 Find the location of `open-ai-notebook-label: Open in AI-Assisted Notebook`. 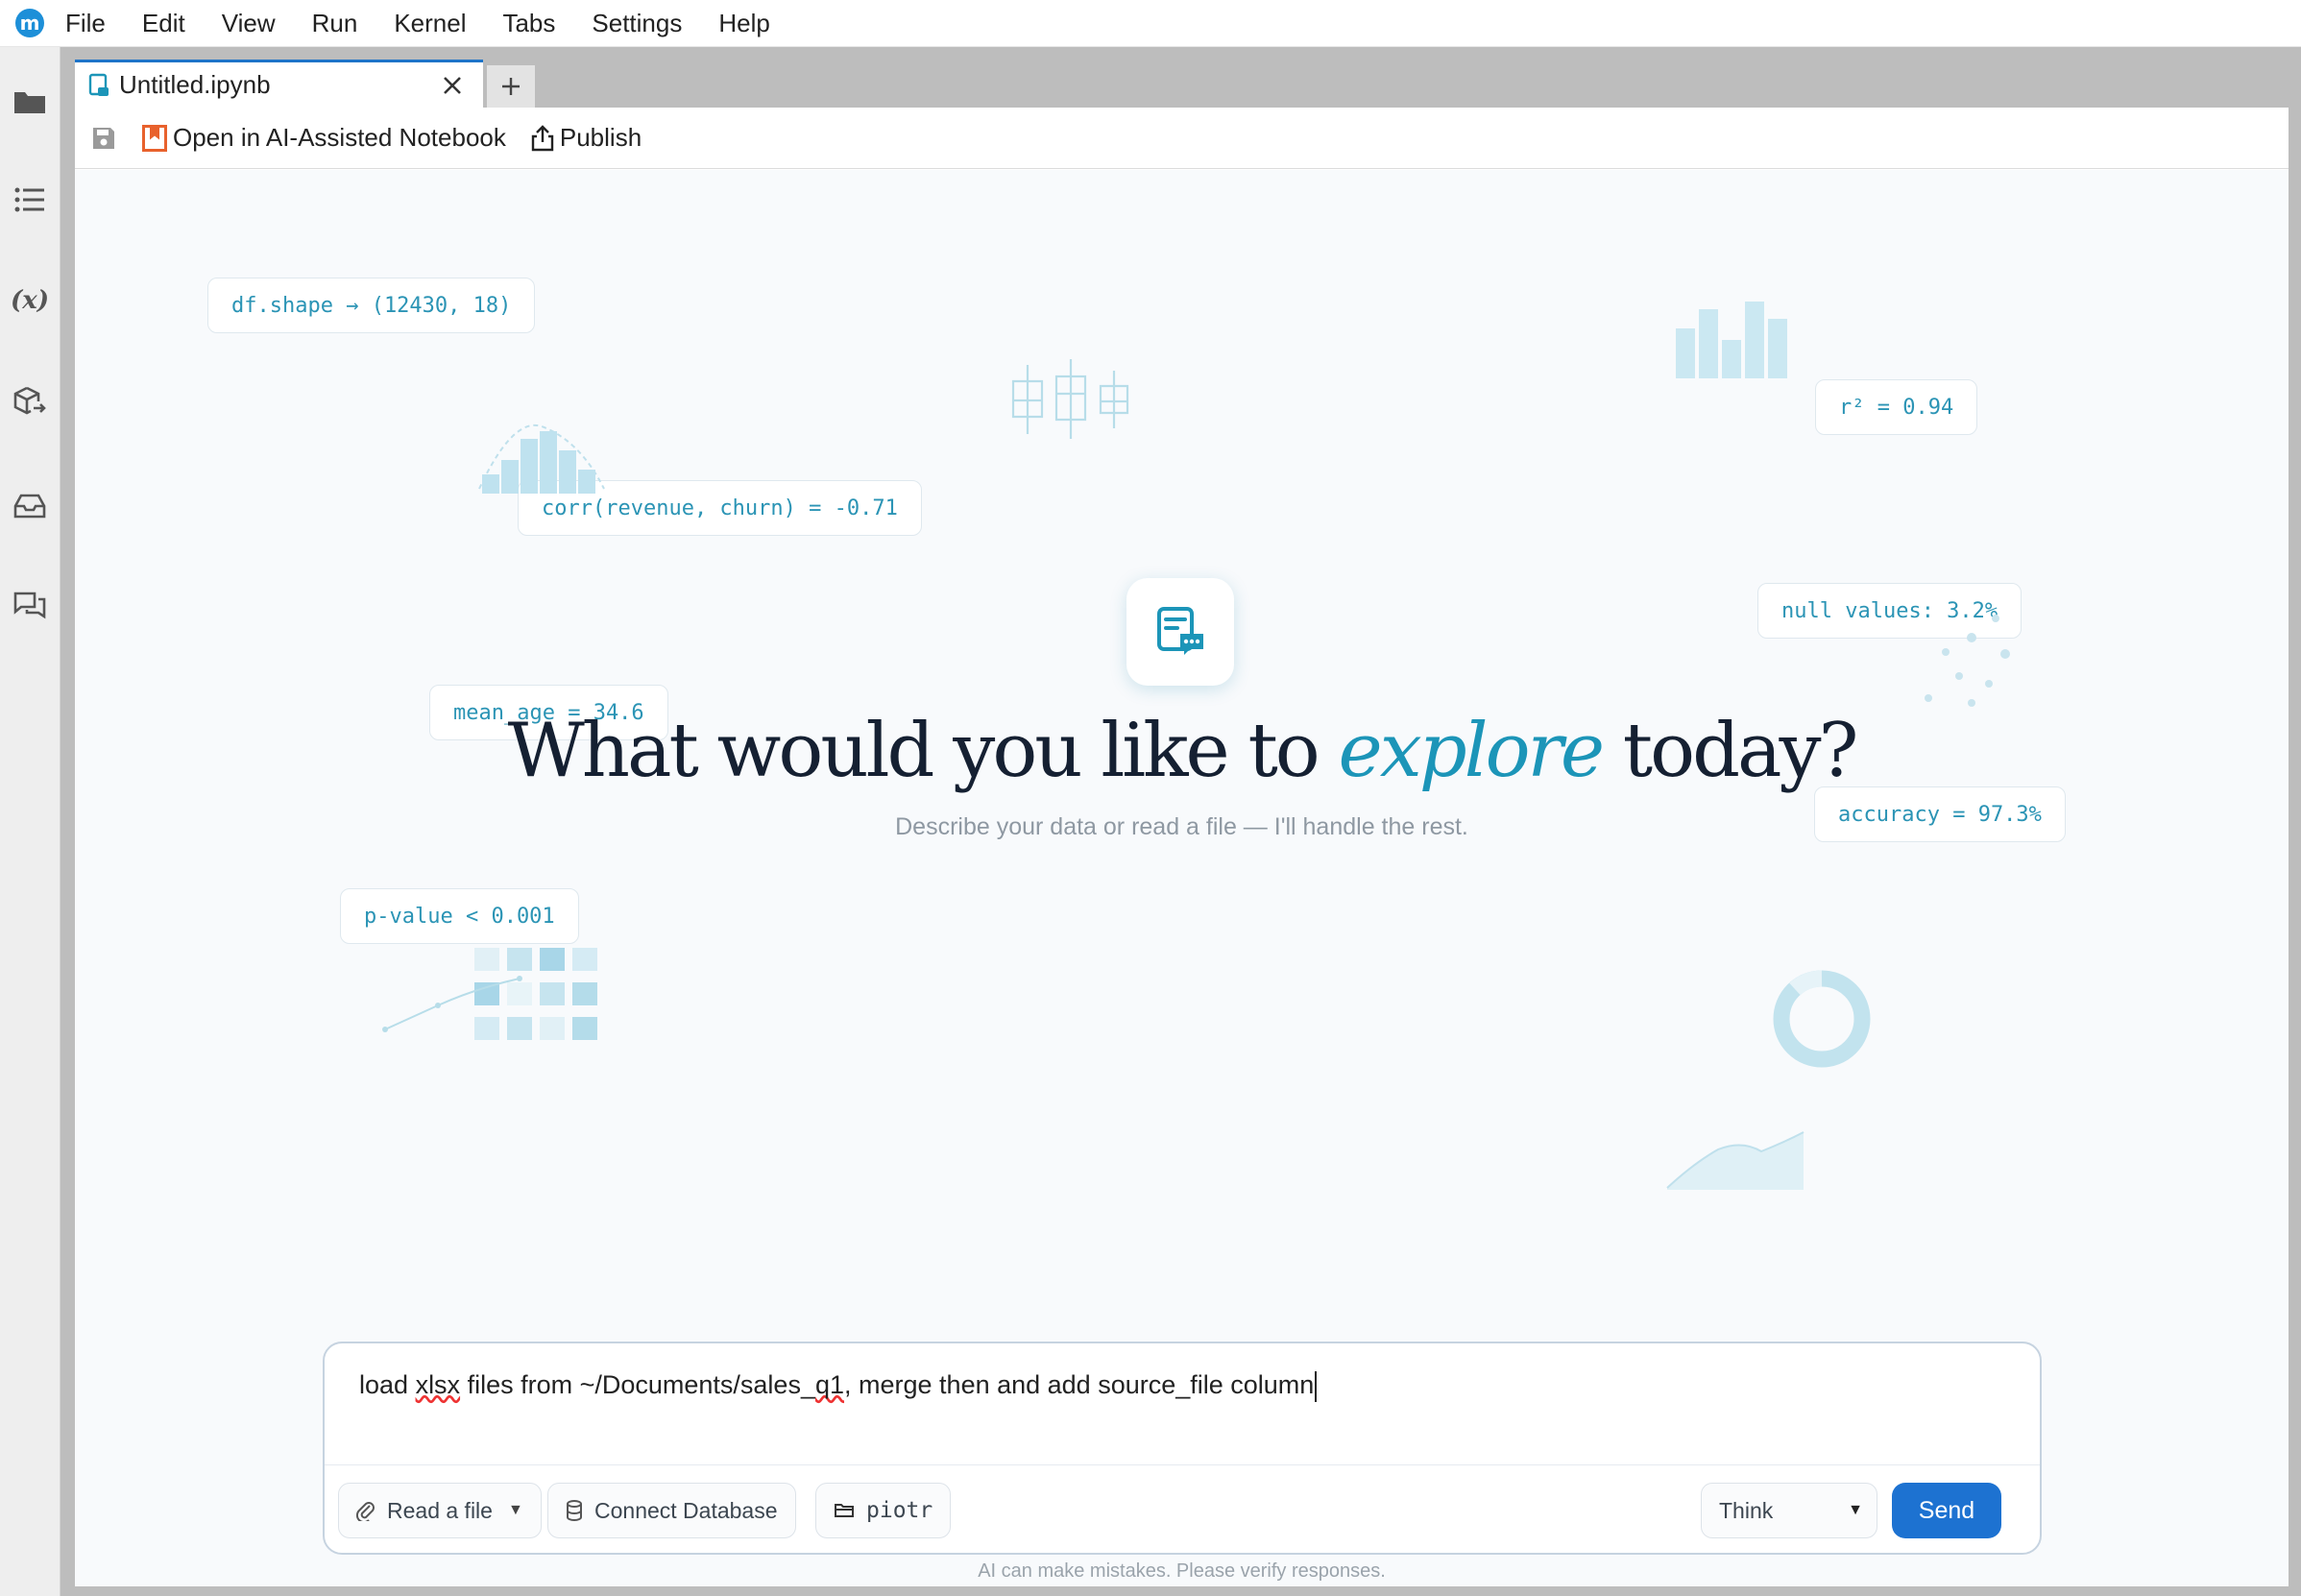

open-ai-notebook-label: Open in AI-Assisted Notebook is located at coordinates (339, 137).